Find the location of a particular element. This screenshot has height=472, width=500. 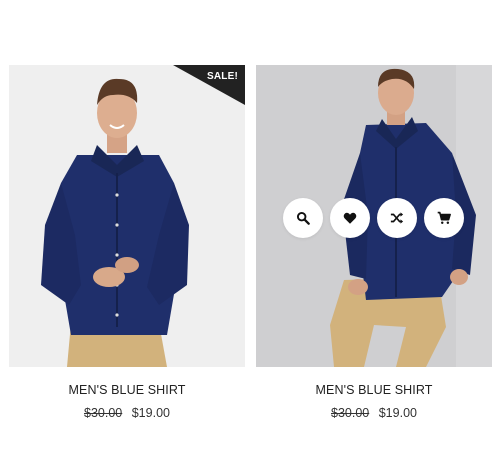

quick-view-button is located at coordinates (303, 218).